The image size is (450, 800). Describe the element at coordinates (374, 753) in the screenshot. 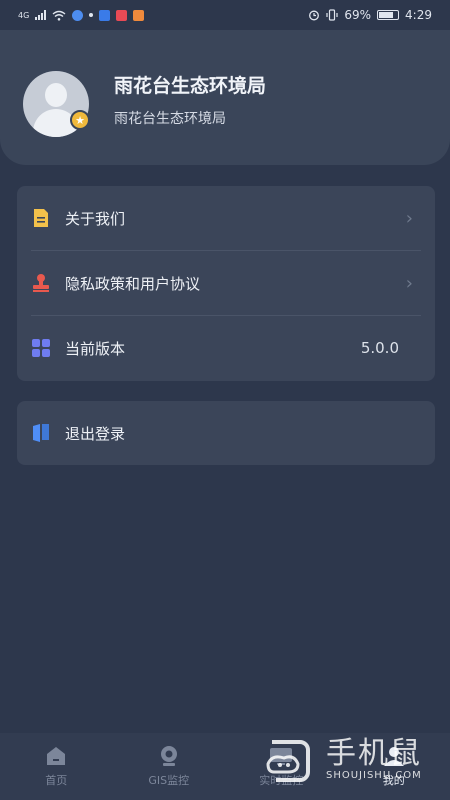

I see `watermark-title: 手机鼠` at that location.